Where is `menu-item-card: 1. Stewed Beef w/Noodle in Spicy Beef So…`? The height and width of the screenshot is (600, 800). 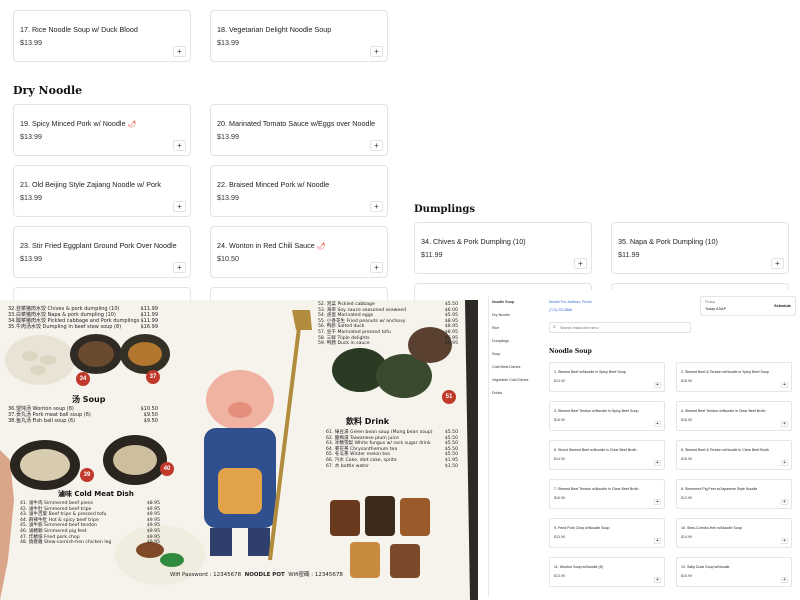 menu-item-card: 1. Stewed Beef w/Noodle in Spicy Beef So… is located at coordinates (607, 377).